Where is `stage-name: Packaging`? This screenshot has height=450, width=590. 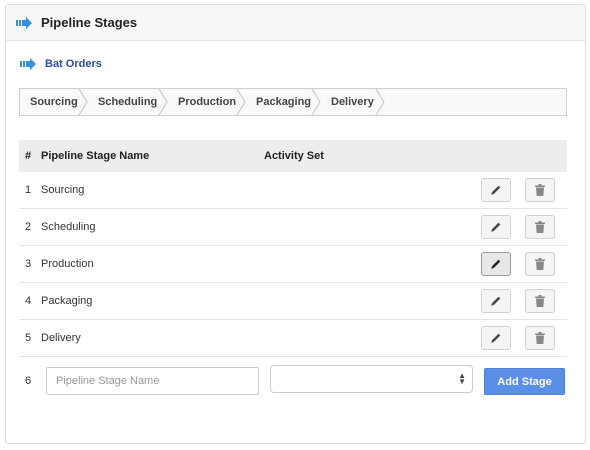
stage-name: Packaging is located at coordinates (67, 301).